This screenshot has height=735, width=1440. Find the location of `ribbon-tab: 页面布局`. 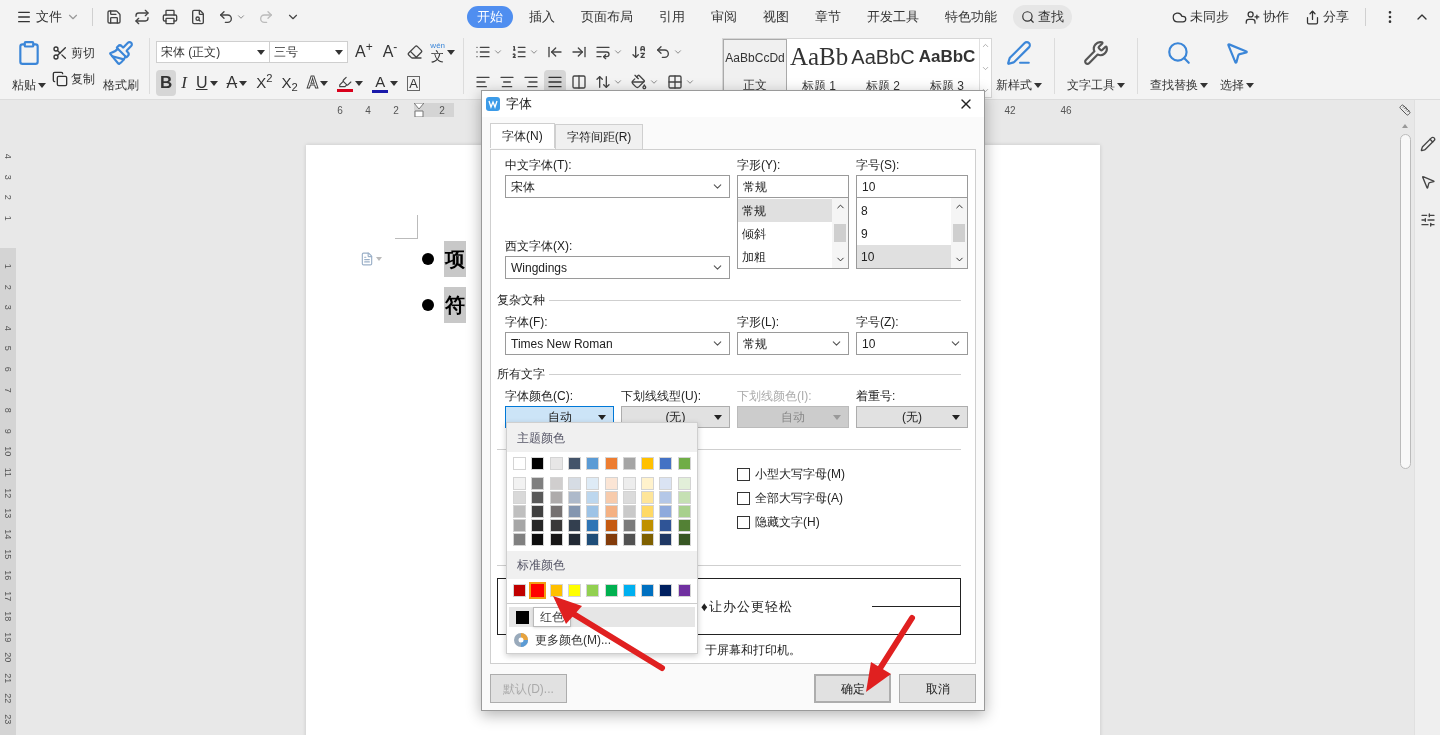

ribbon-tab: 页面布局 is located at coordinates (607, 17).